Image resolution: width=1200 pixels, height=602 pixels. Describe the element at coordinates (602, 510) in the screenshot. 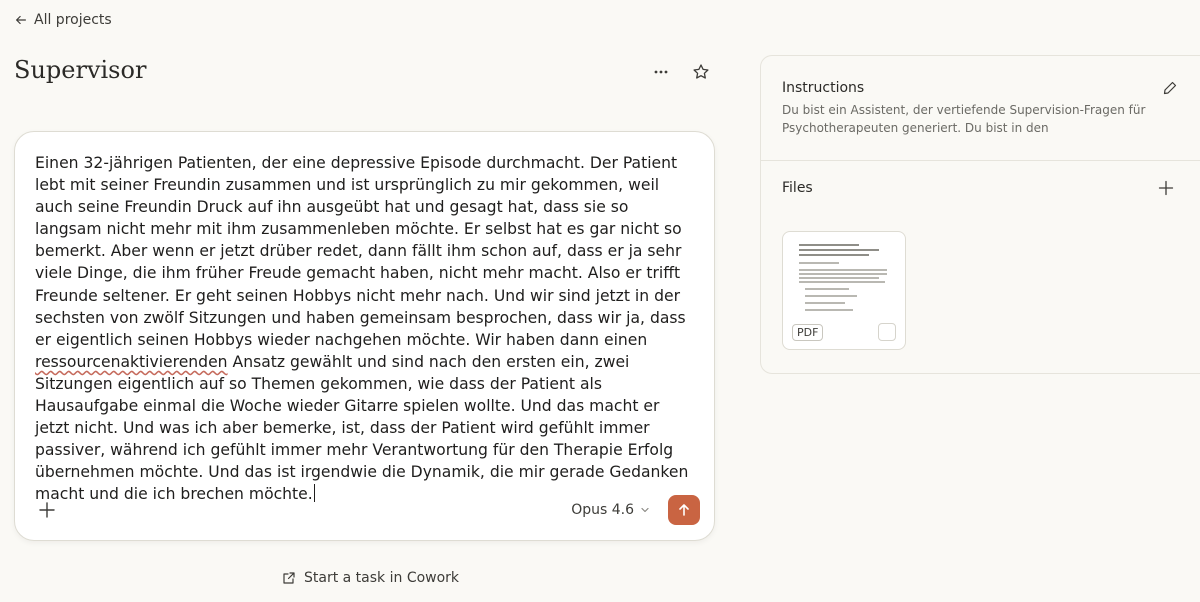

I see `model-selector-label: Opus 4.6` at that location.